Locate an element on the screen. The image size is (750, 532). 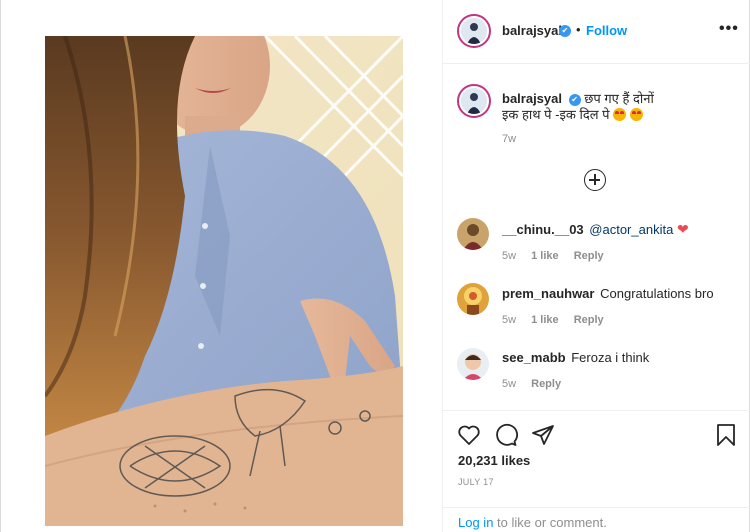
caption-text-1: छप गए हैं दोनों is located at coordinates (619, 98).